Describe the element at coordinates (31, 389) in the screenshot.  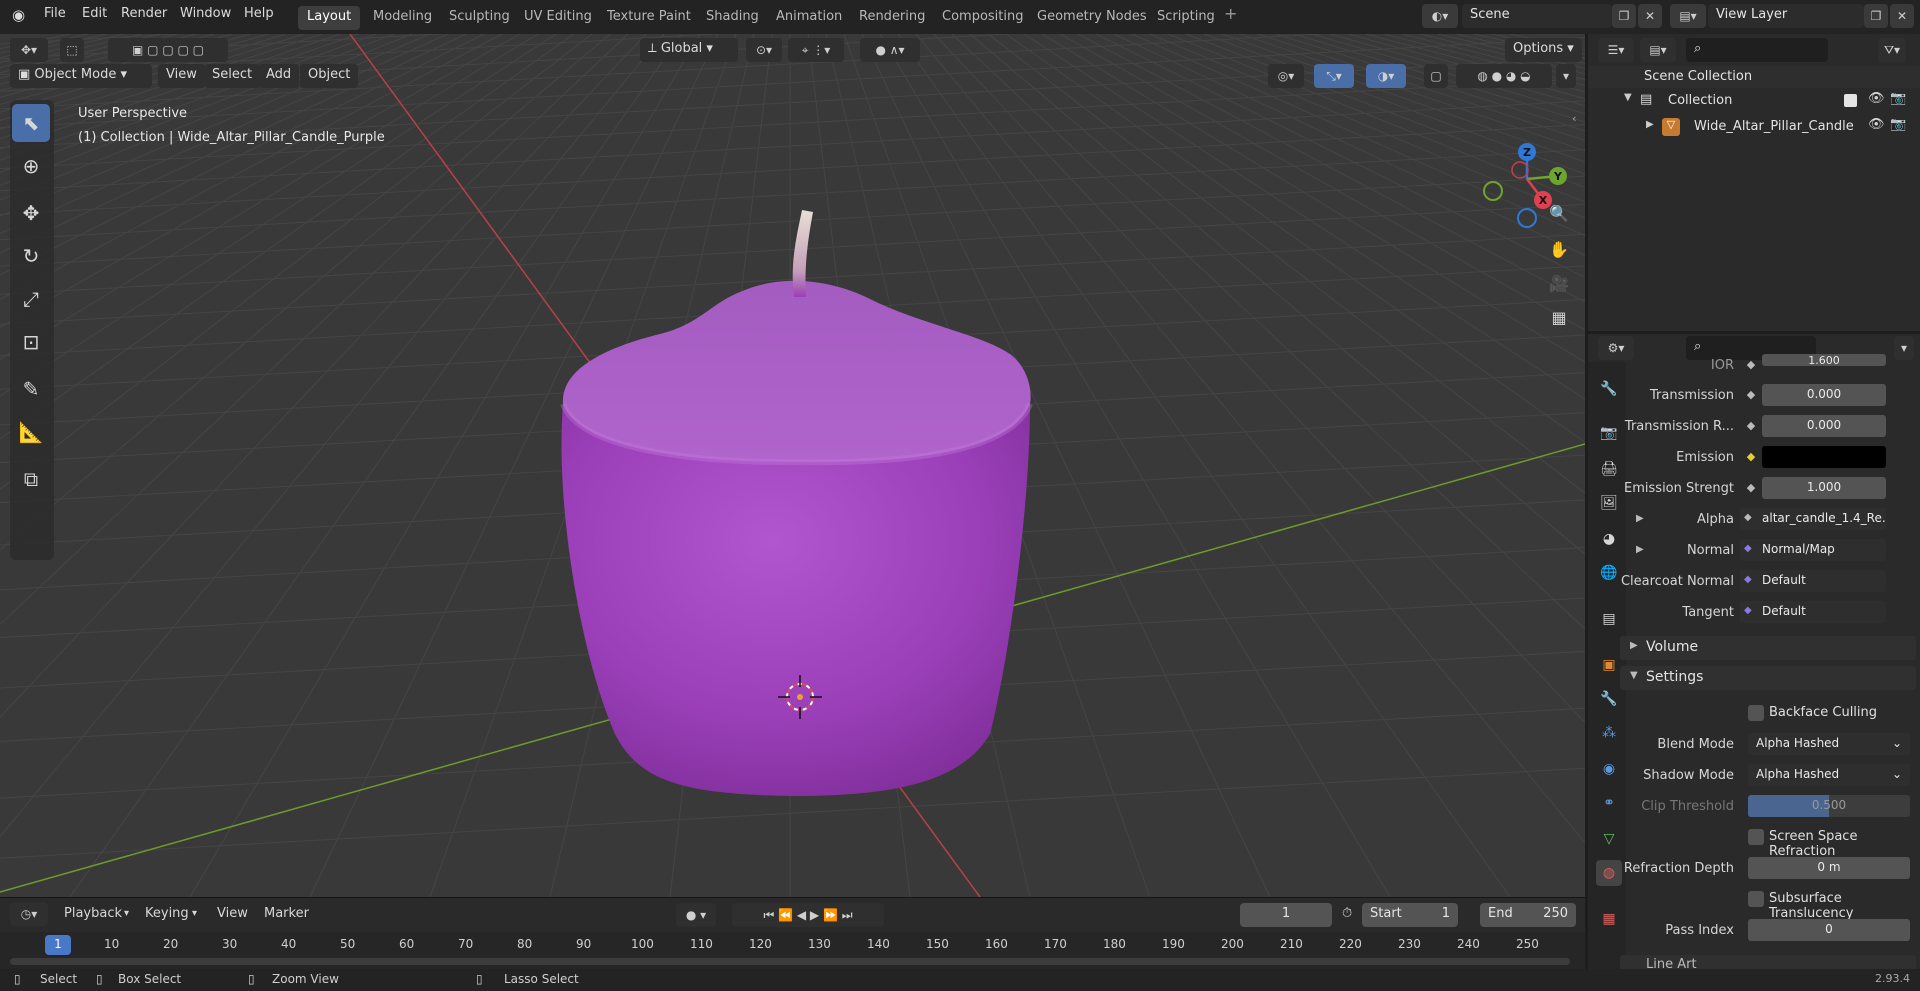
I see `annotate-tool-icon: ✎` at that location.